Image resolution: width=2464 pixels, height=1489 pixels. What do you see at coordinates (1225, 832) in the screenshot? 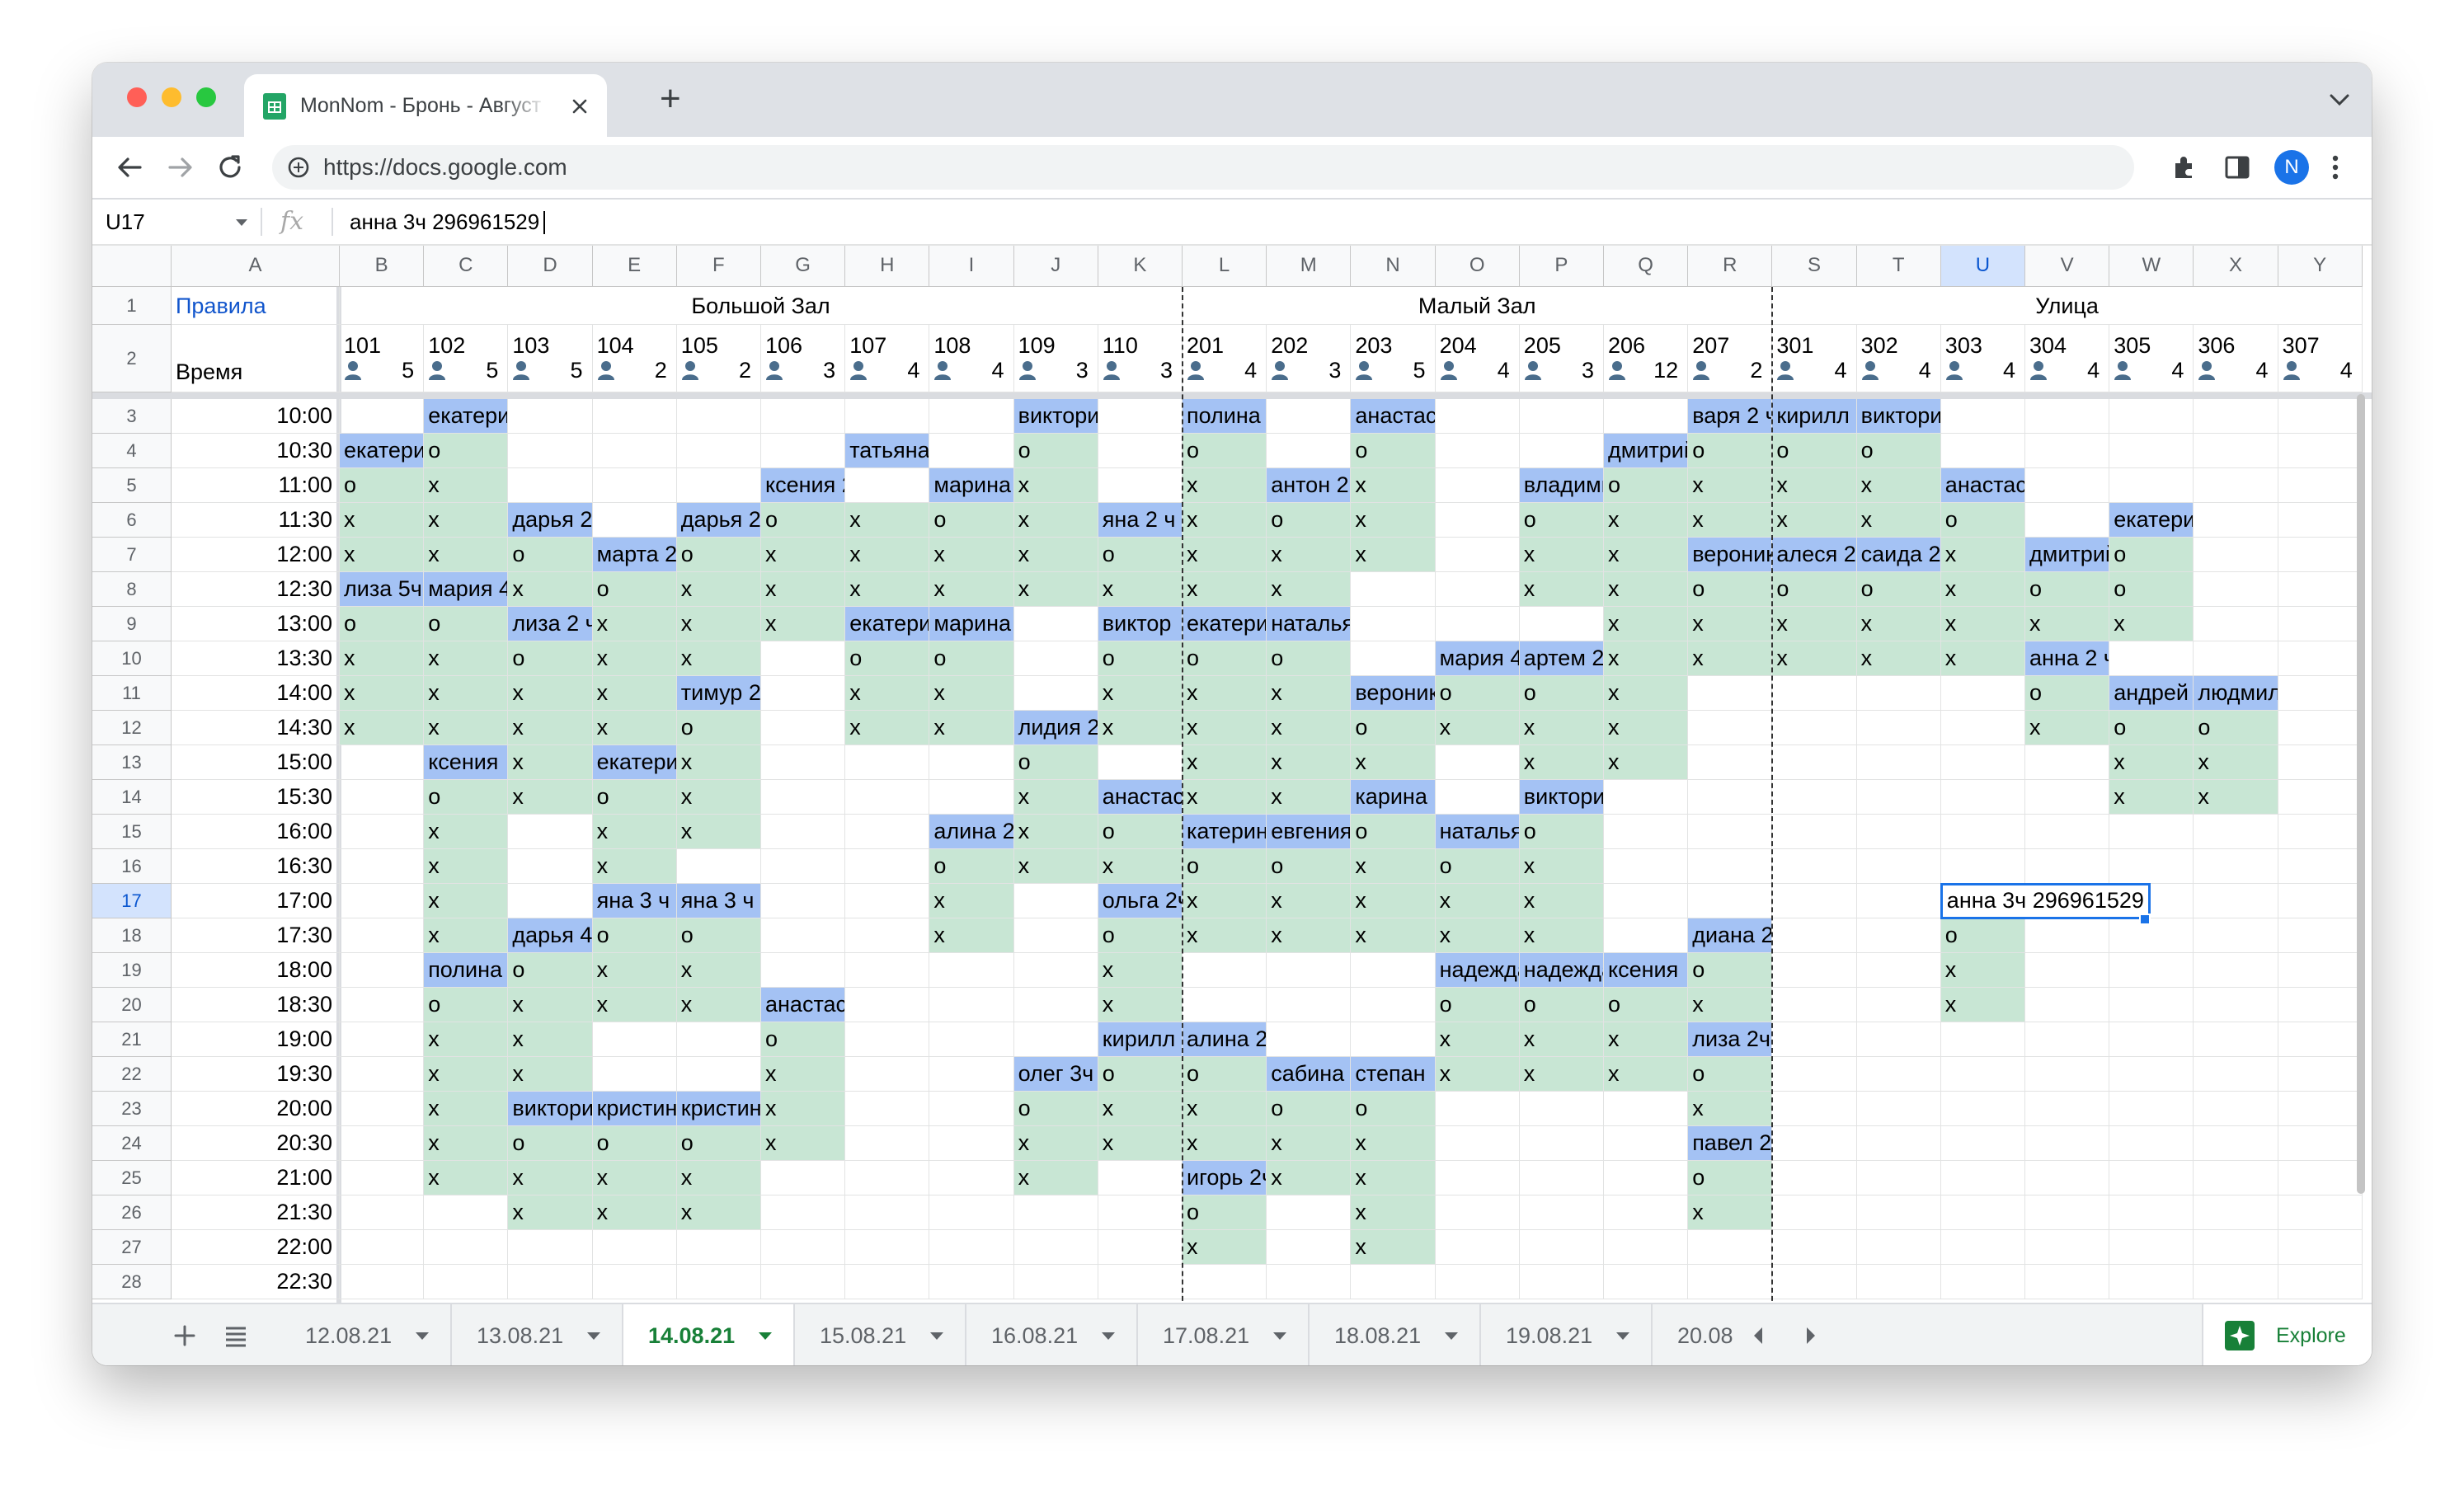
I see `booking-name-cell: катерина` at bounding box center [1225, 832].